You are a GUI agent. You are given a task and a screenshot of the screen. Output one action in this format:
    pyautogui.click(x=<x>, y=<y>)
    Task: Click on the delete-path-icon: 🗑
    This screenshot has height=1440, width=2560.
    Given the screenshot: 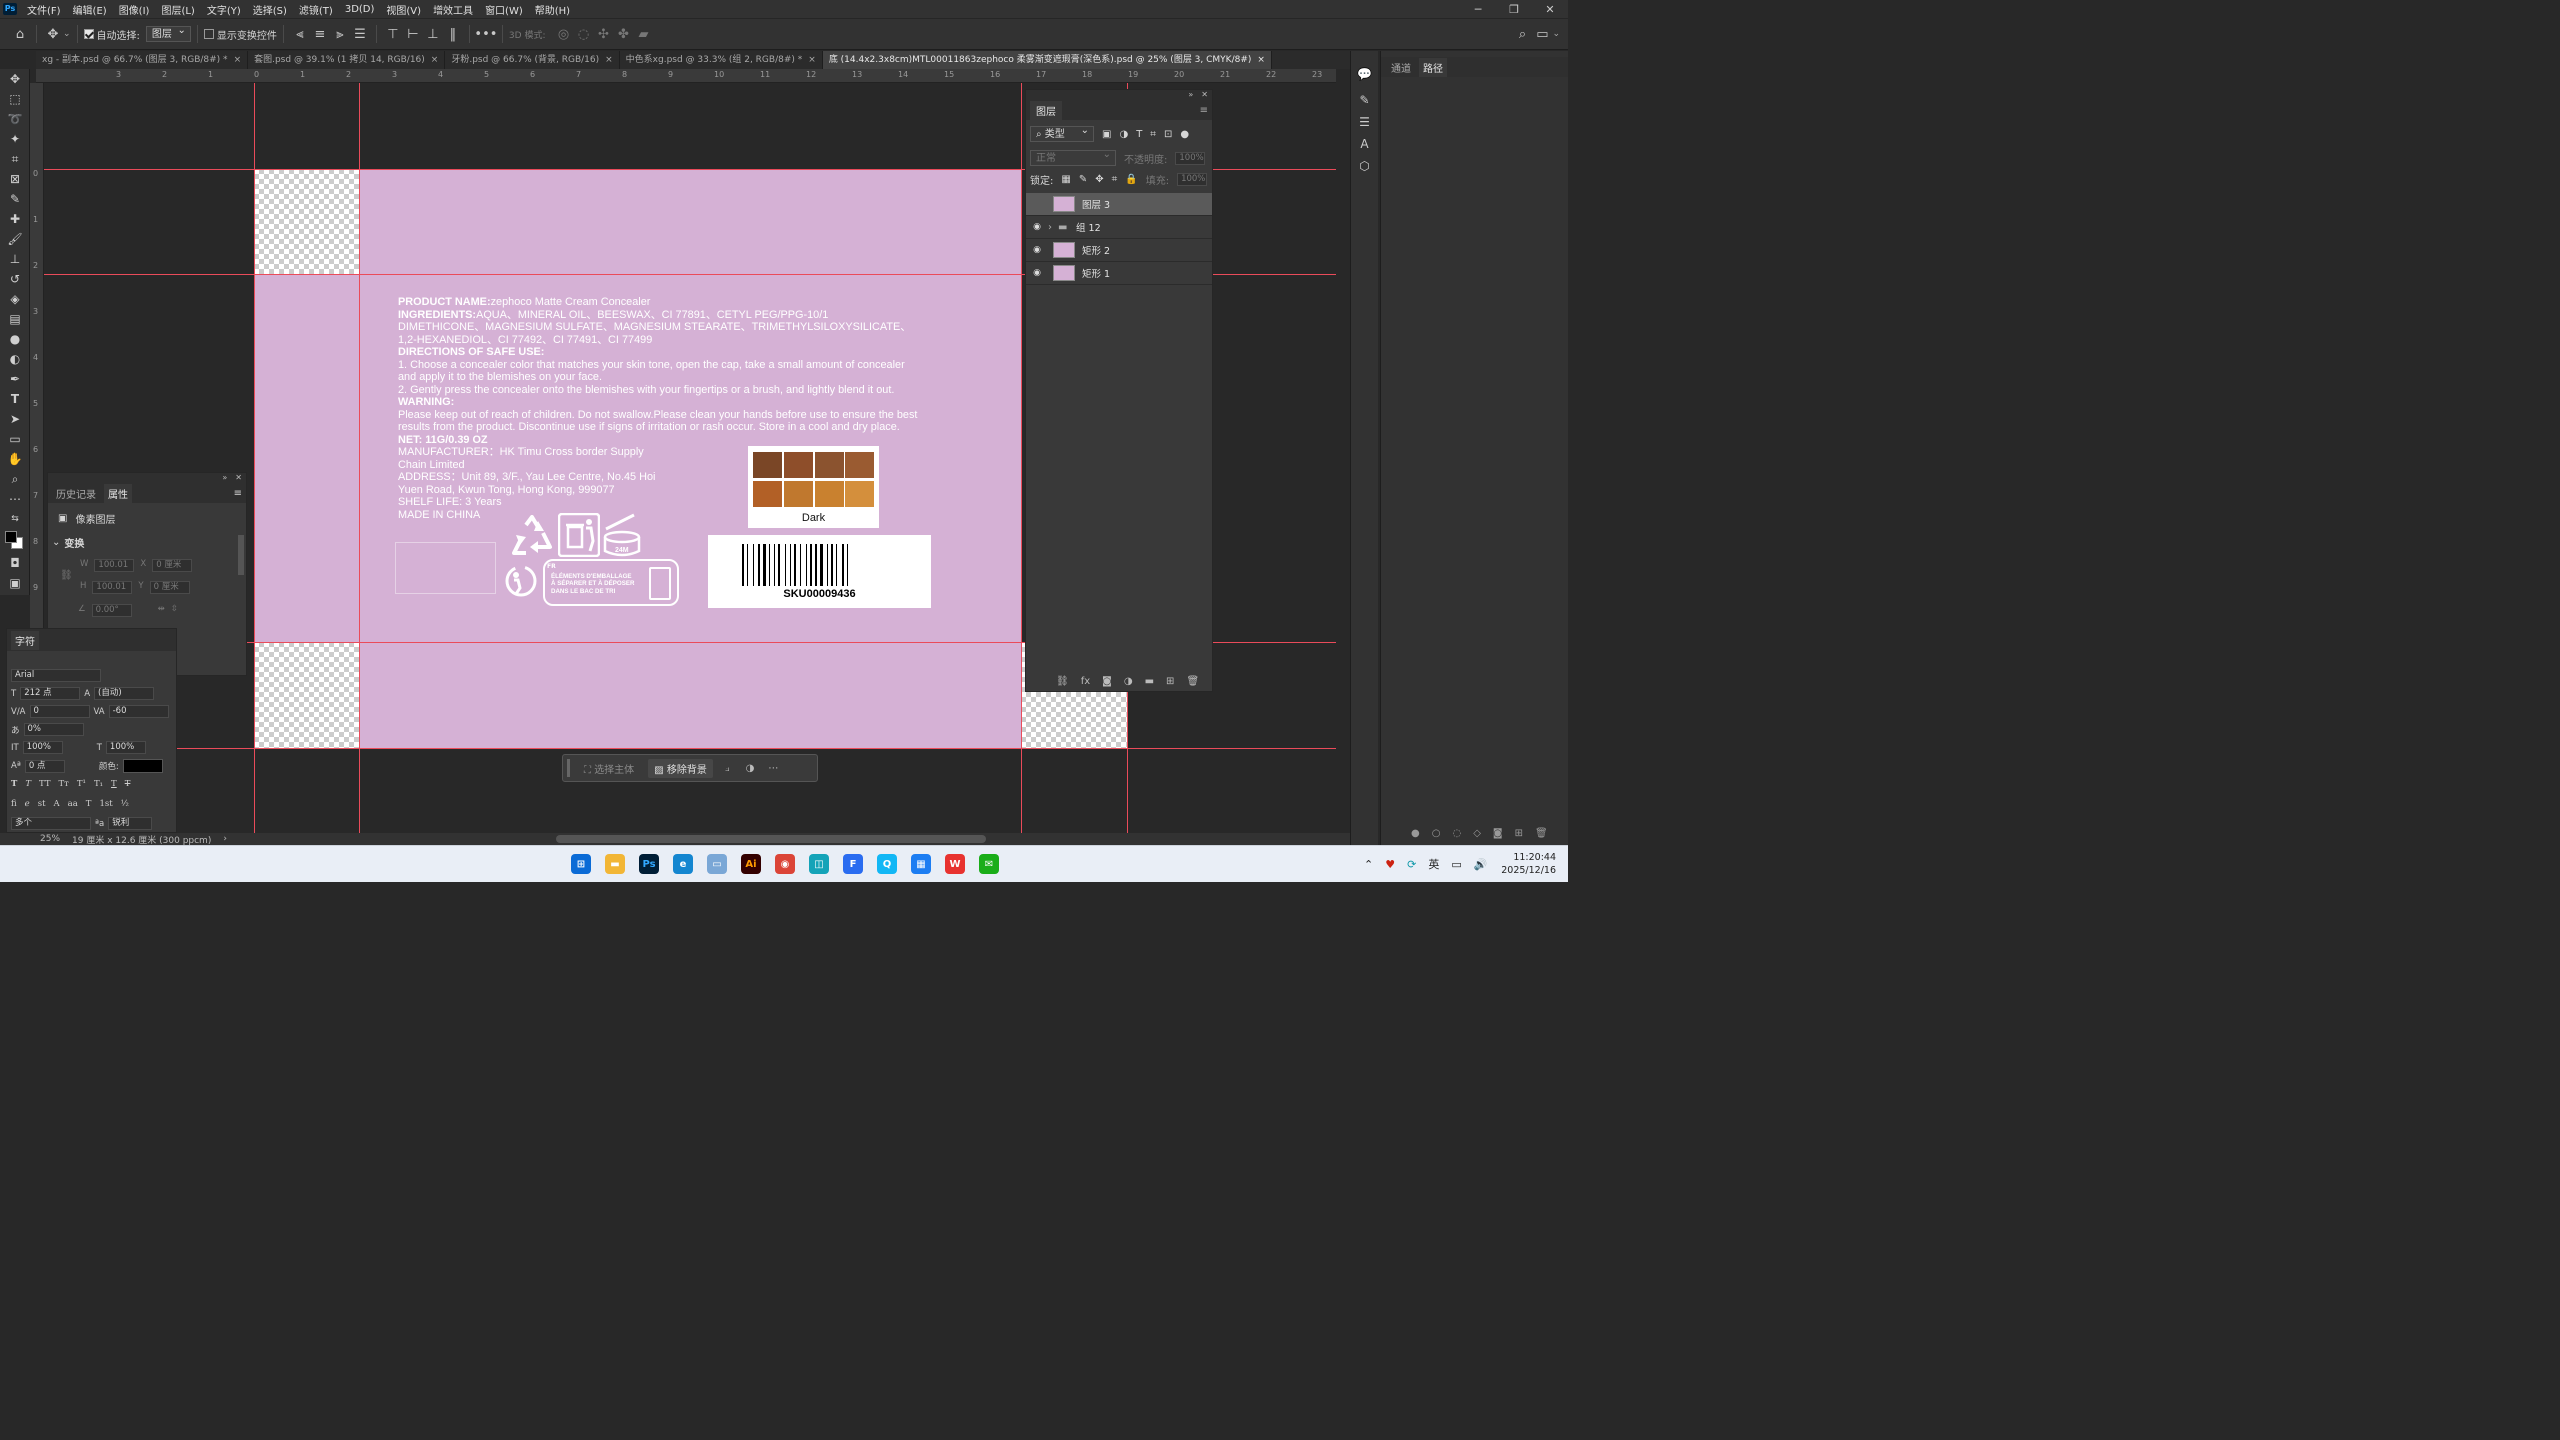 What is the action you would take?
    pyautogui.click(x=1541, y=833)
    